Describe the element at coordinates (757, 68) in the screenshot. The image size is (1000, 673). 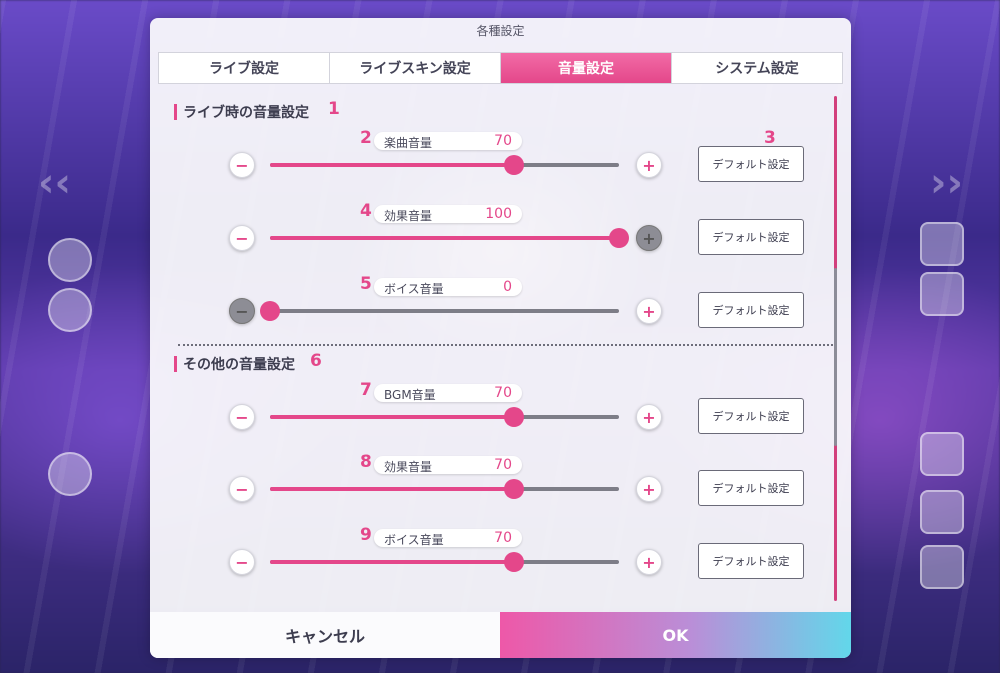
I see `tab-system-settings: システム設定` at that location.